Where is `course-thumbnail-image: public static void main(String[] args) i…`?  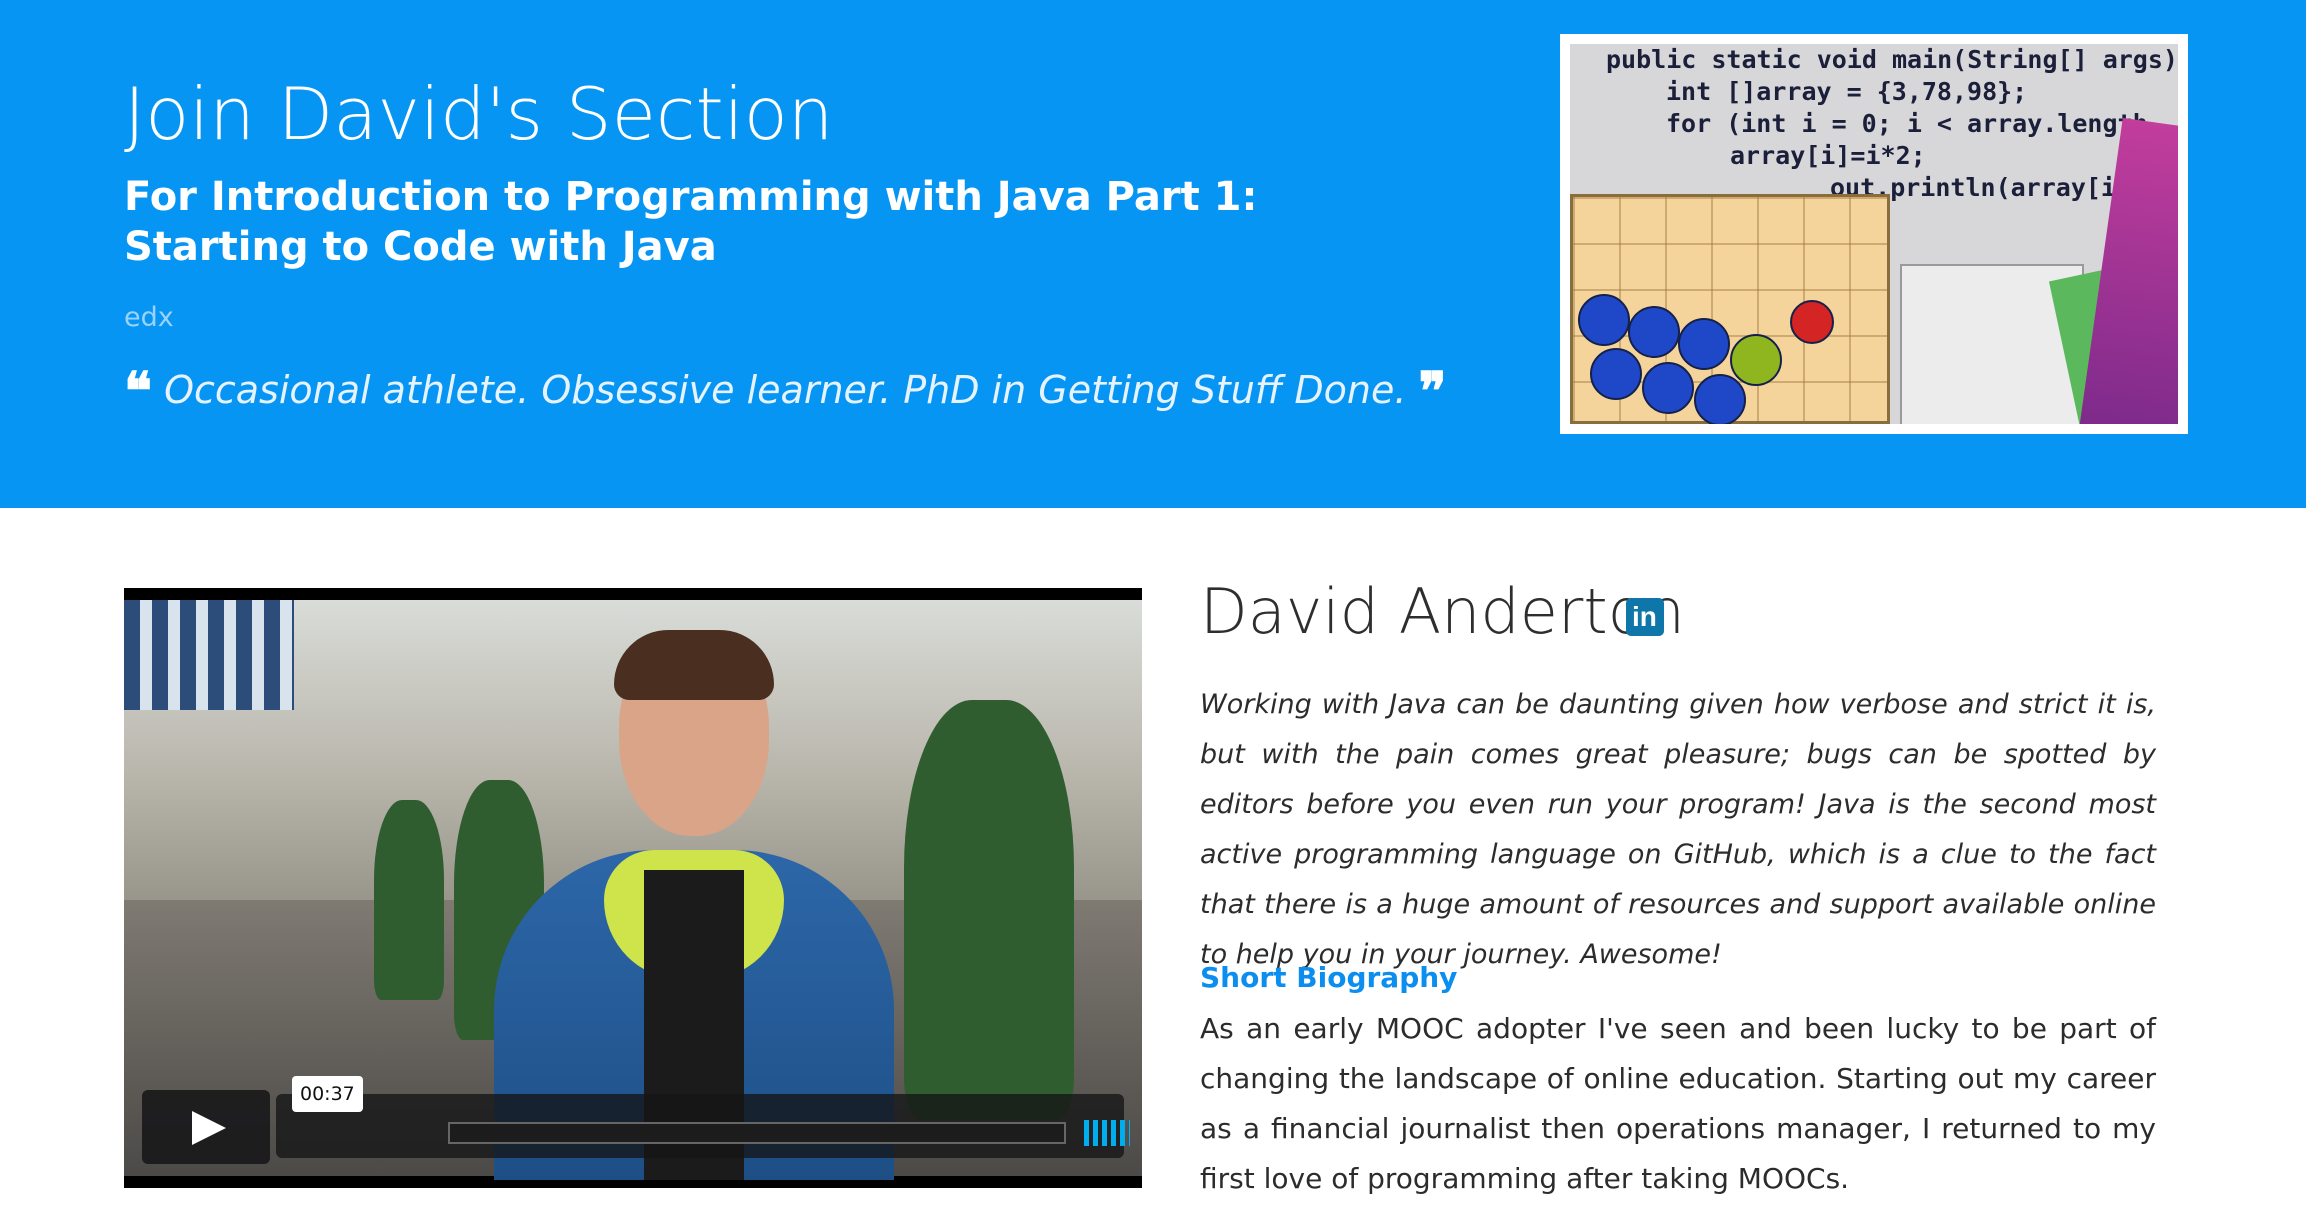
course-thumbnail-image: public static void main(String[] args) i… is located at coordinates (1874, 234).